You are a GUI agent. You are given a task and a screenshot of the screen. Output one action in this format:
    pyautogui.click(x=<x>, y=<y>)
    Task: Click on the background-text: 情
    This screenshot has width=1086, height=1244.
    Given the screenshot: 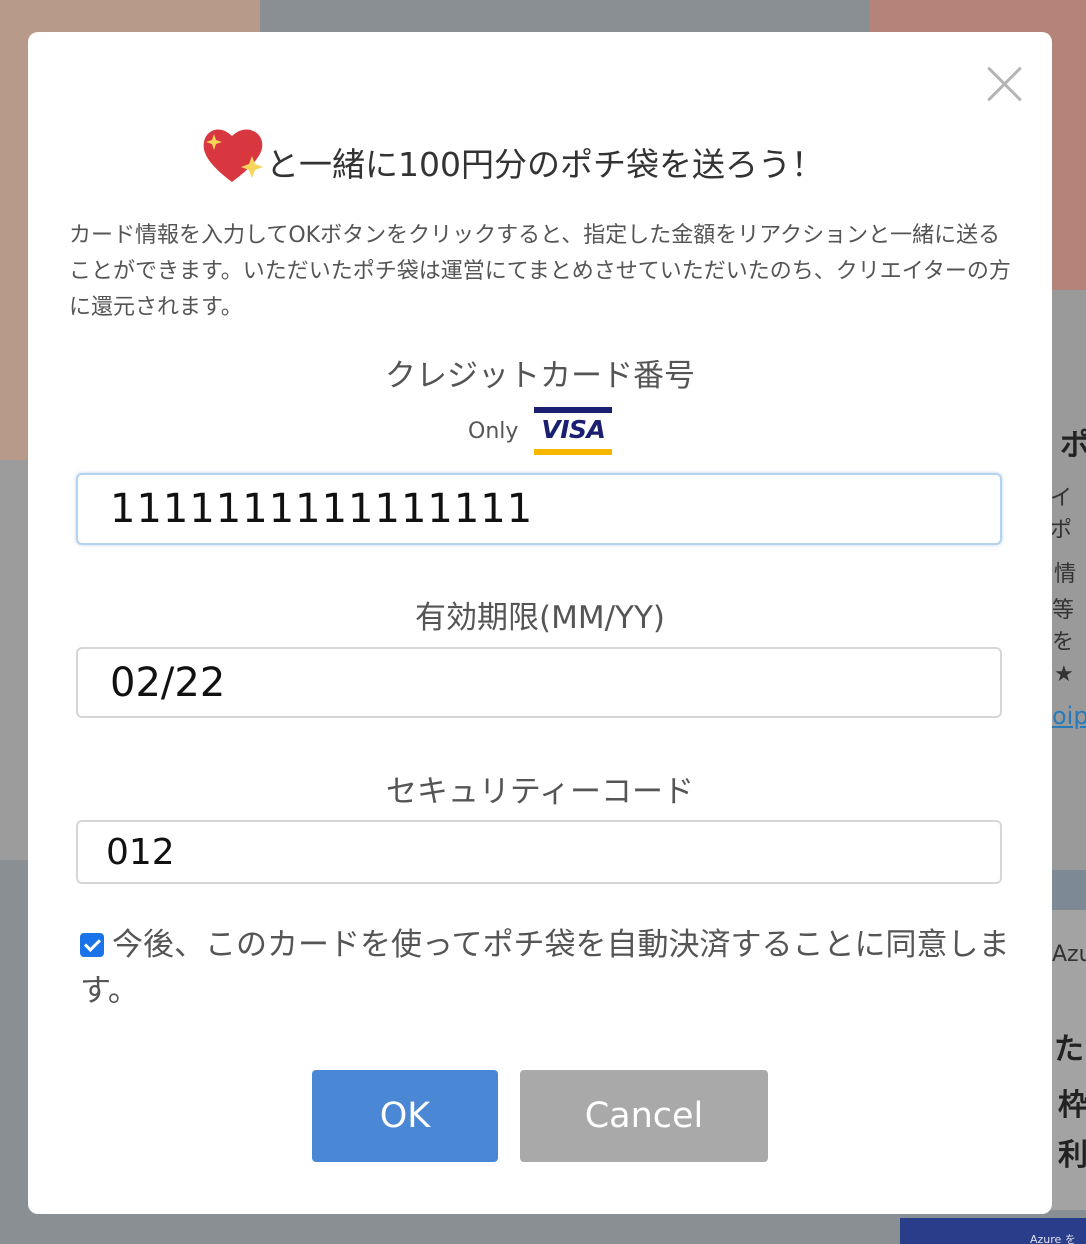 What is the action you would take?
    pyautogui.click(x=1065, y=574)
    